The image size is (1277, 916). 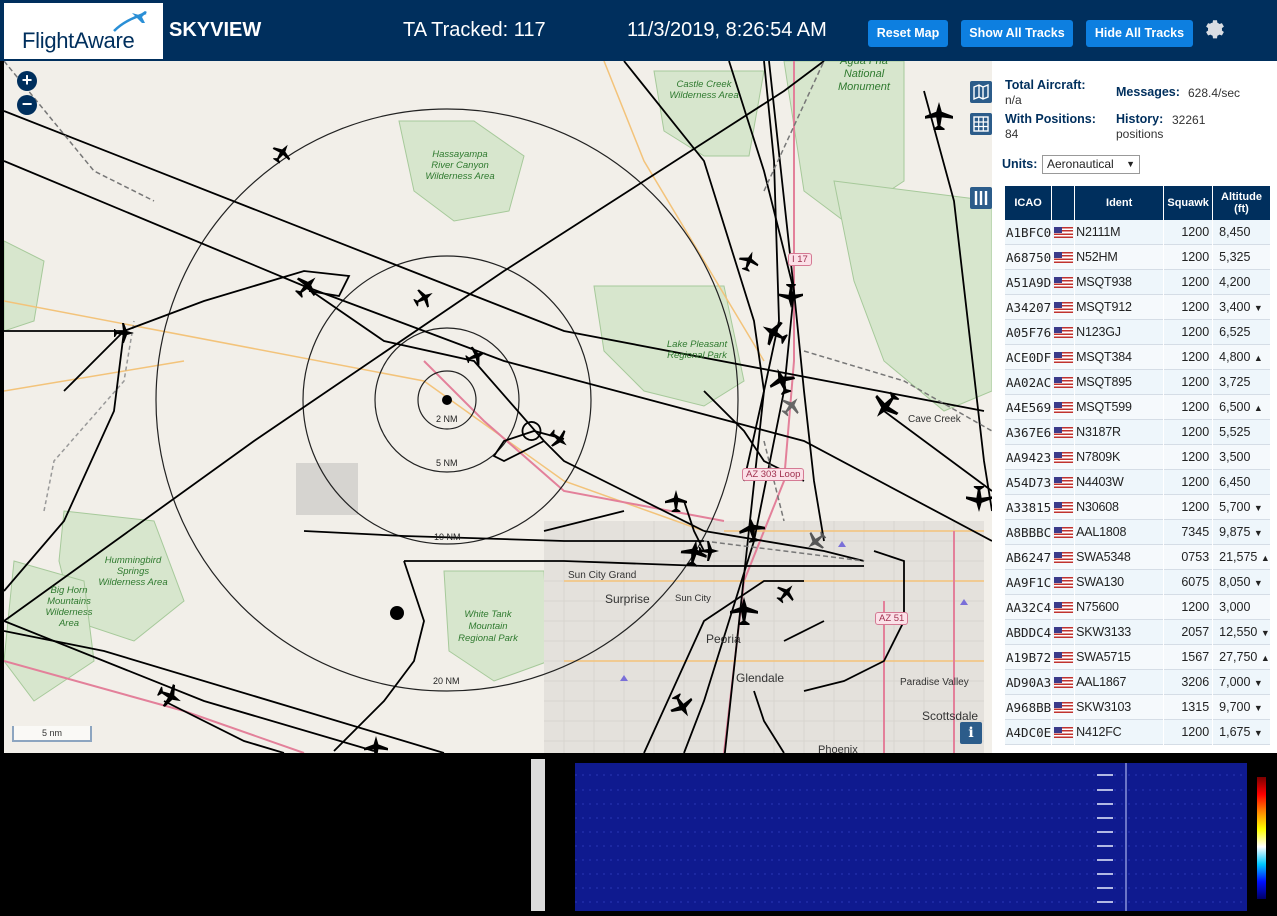 I want to click on table-row: ABDDC4 SKW3133 2057 12,550 ▼, so click(x=1137, y=632).